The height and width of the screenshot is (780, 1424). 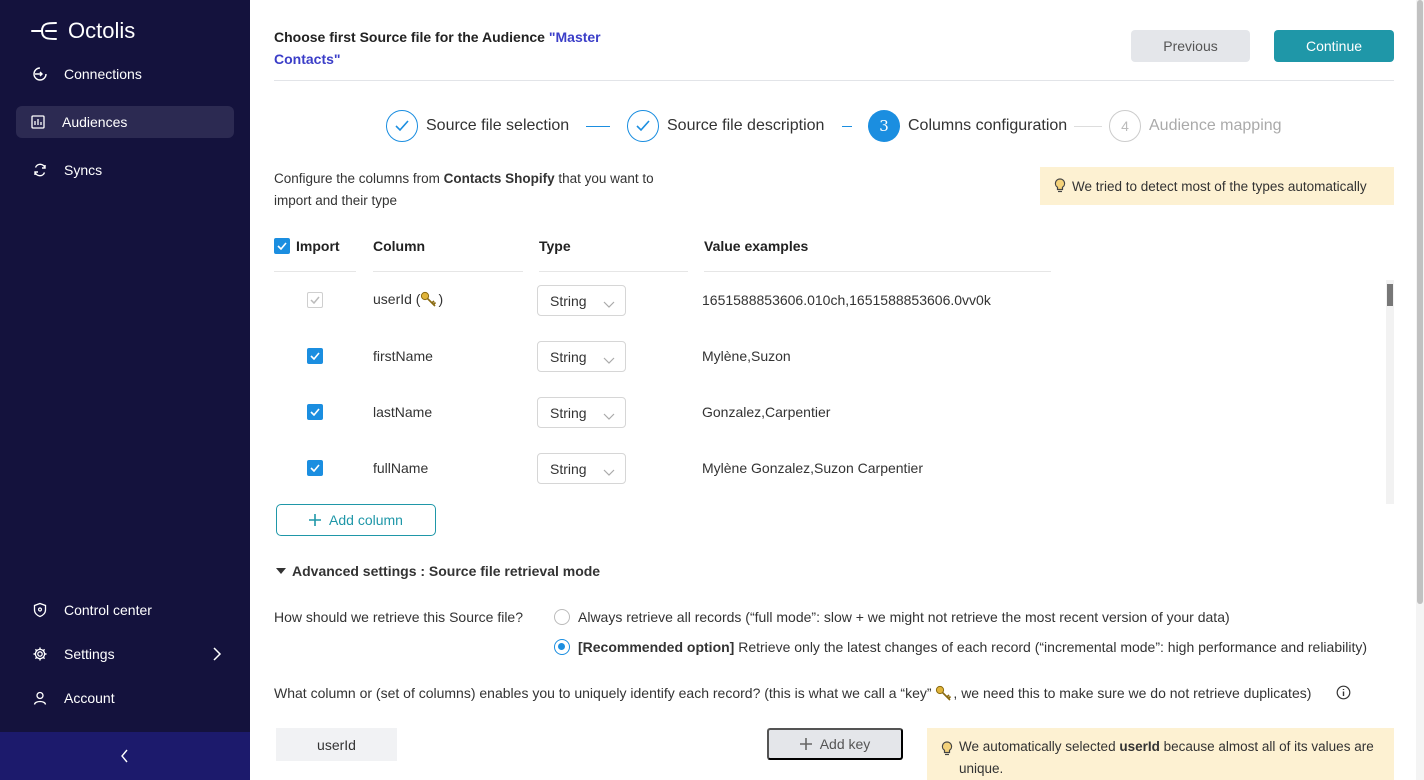 What do you see at coordinates (562, 617) in the screenshot?
I see `full-mode-radio` at bounding box center [562, 617].